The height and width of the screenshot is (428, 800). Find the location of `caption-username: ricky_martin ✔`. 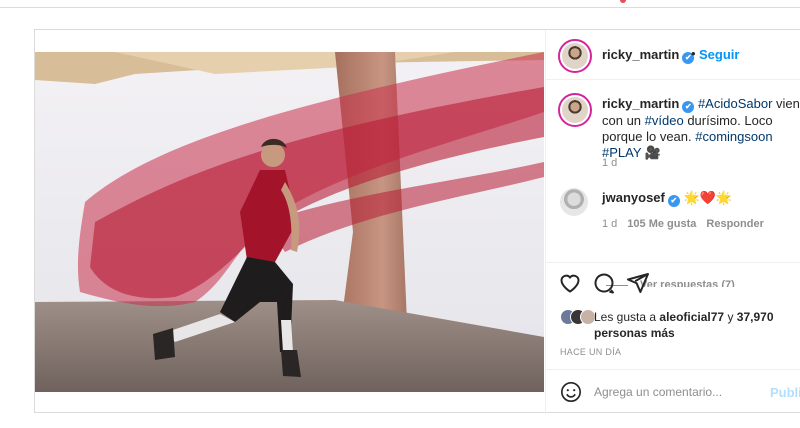

caption-username: ricky_martin ✔ is located at coordinates (648, 104).